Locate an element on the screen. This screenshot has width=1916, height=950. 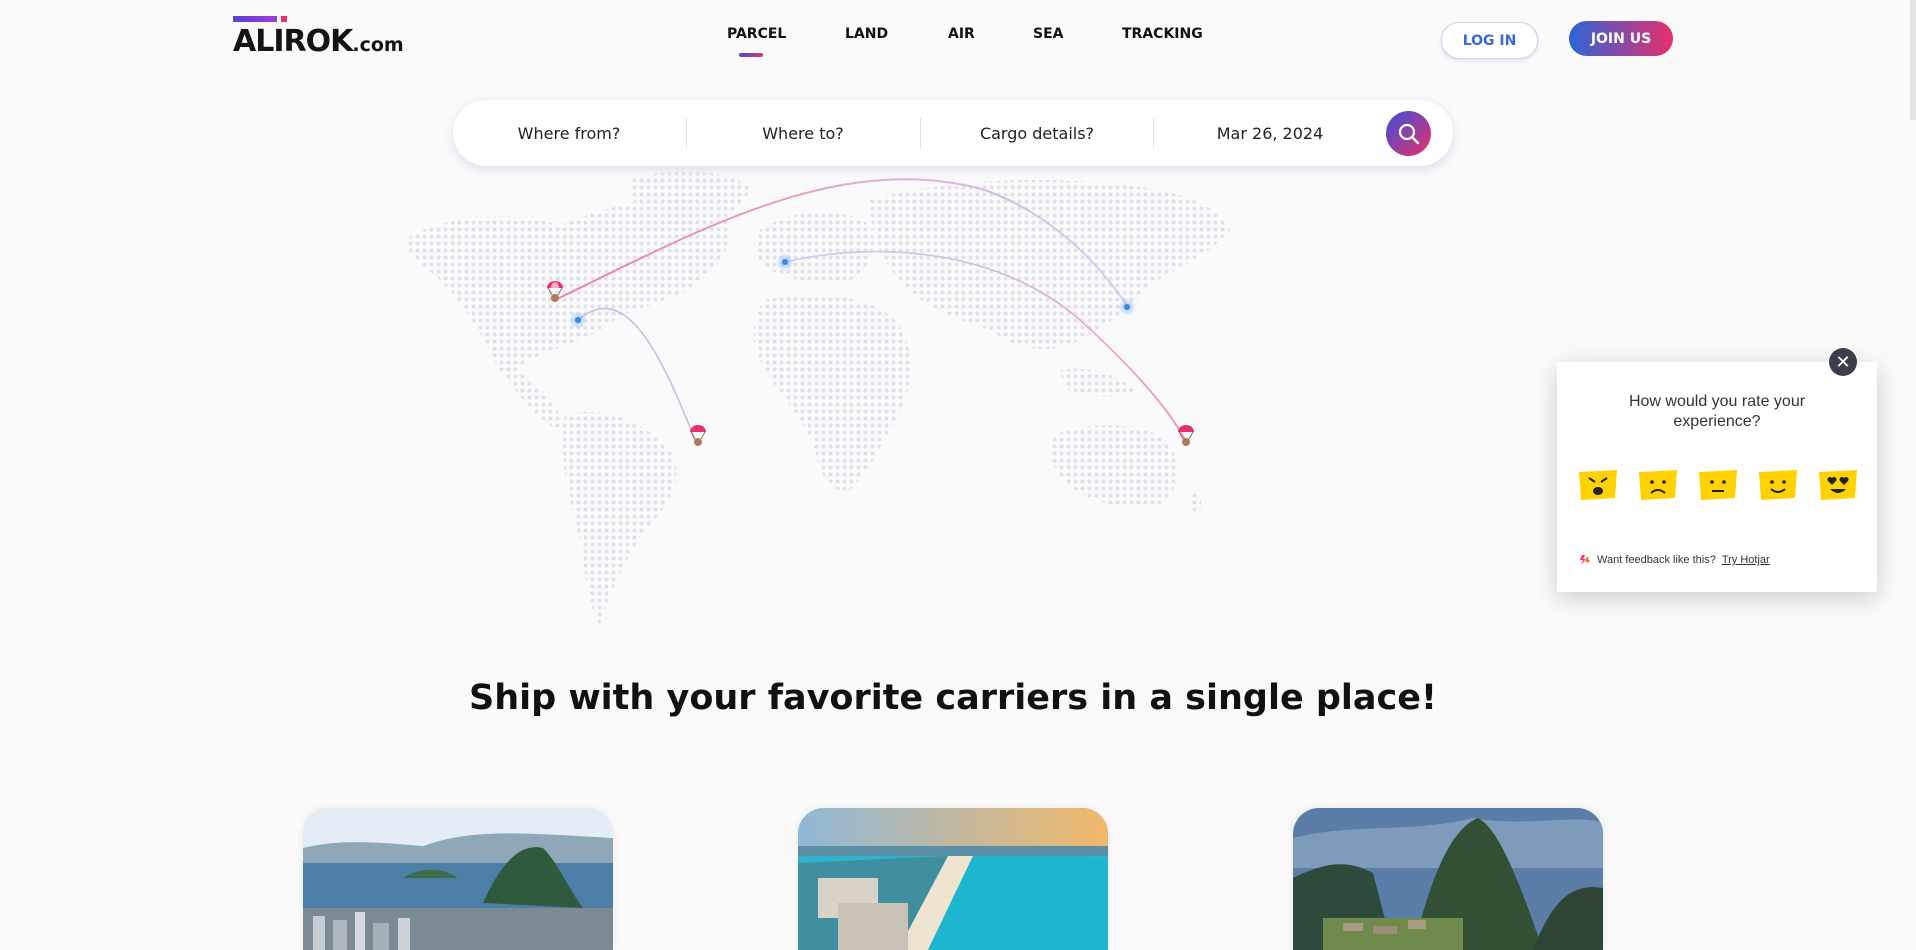
cargo-details-field: Cargo details? is located at coordinates (1037, 133).